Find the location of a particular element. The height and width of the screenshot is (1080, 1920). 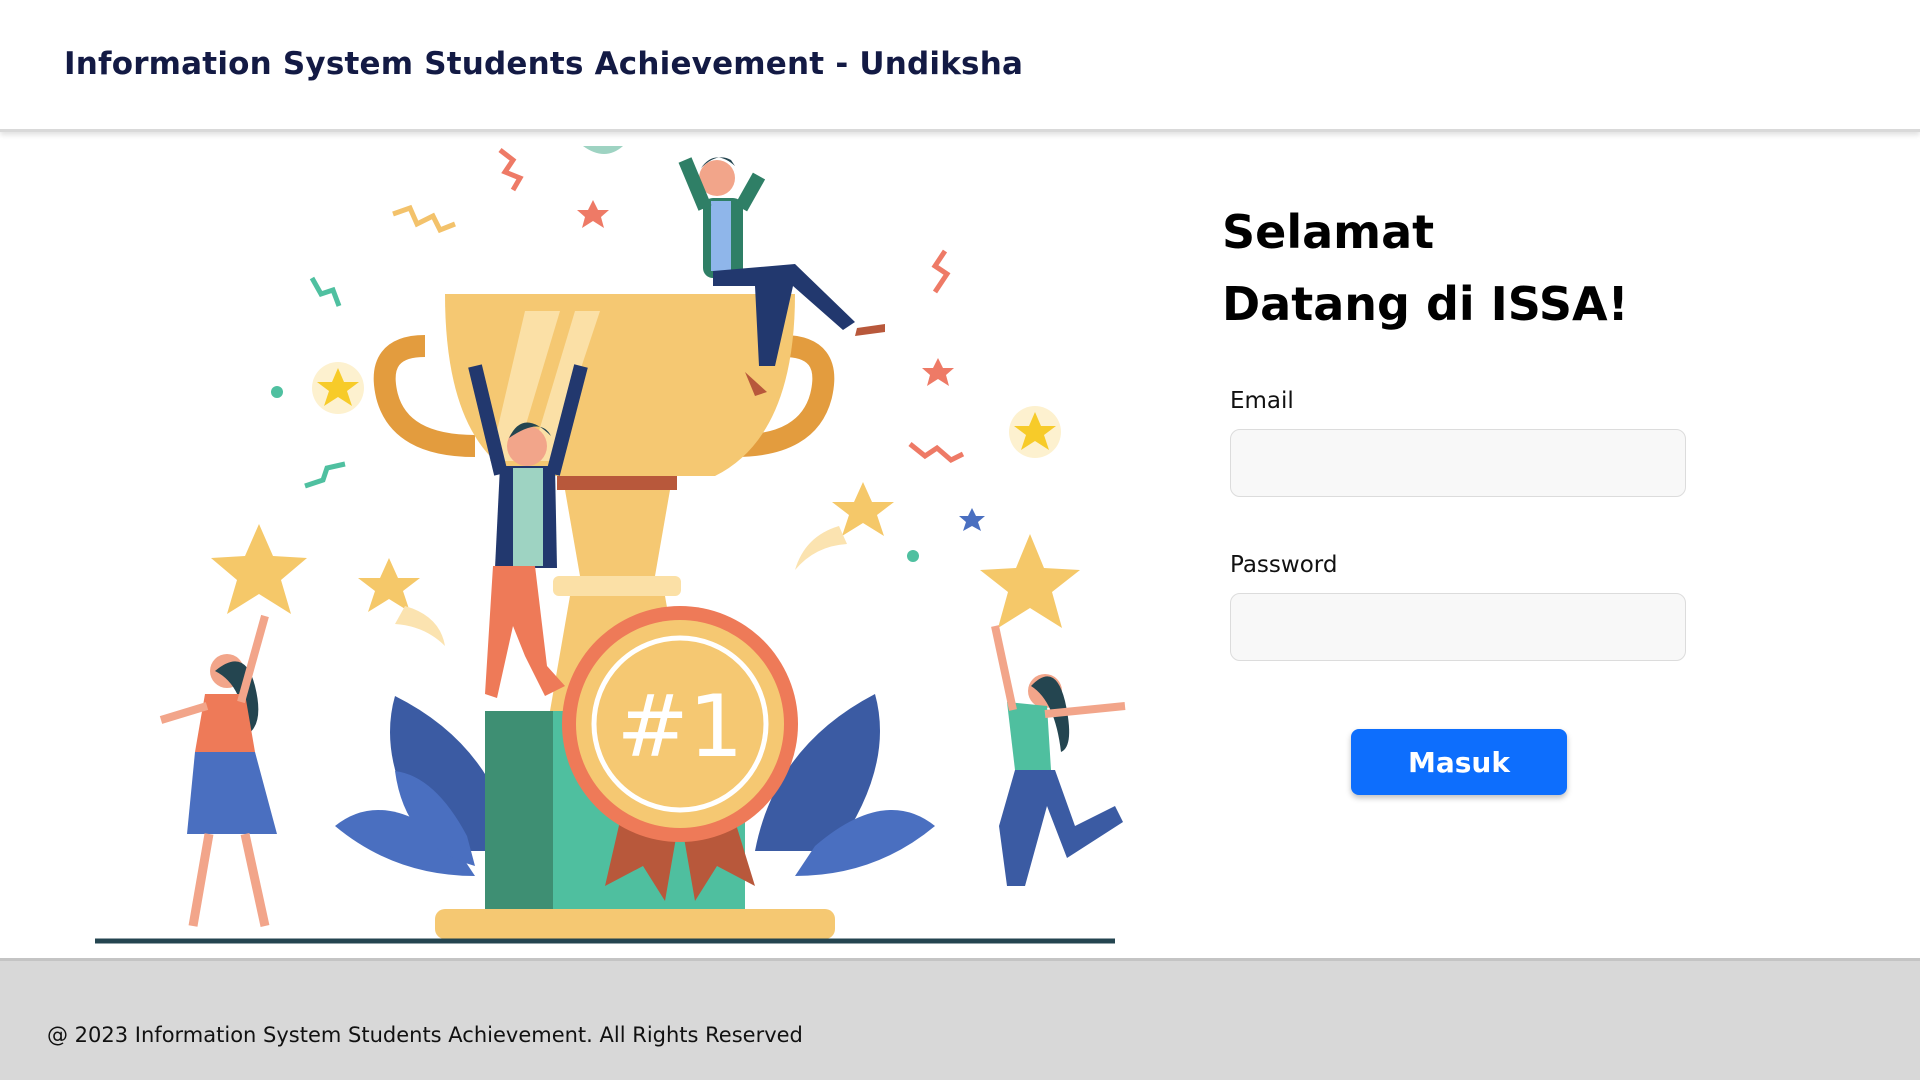

welcome-heading-line1: Selamat is located at coordinates (1328, 232).